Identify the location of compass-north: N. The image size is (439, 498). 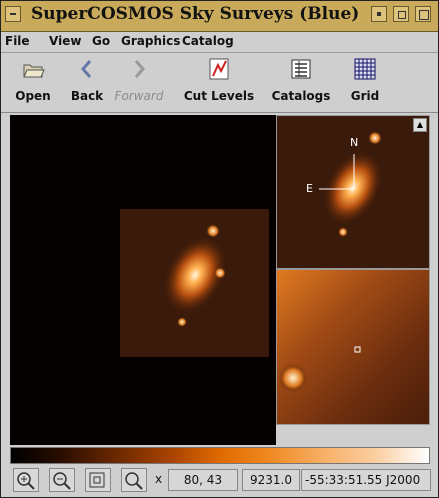
(354, 142).